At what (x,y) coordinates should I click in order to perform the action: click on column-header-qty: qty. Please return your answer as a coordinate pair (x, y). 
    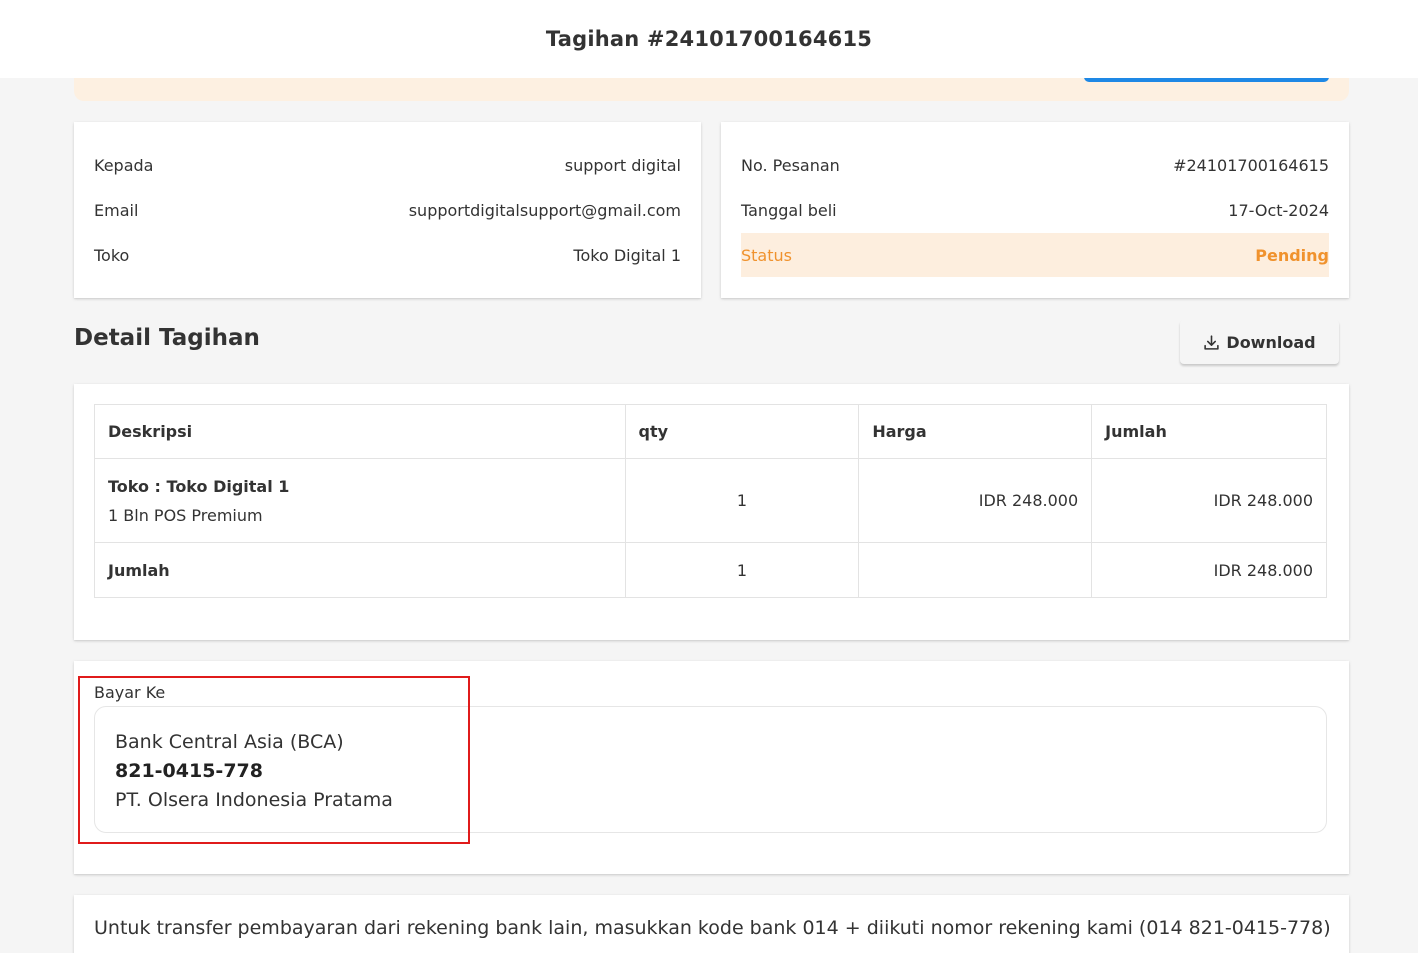
    Looking at the image, I should click on (742, 431).